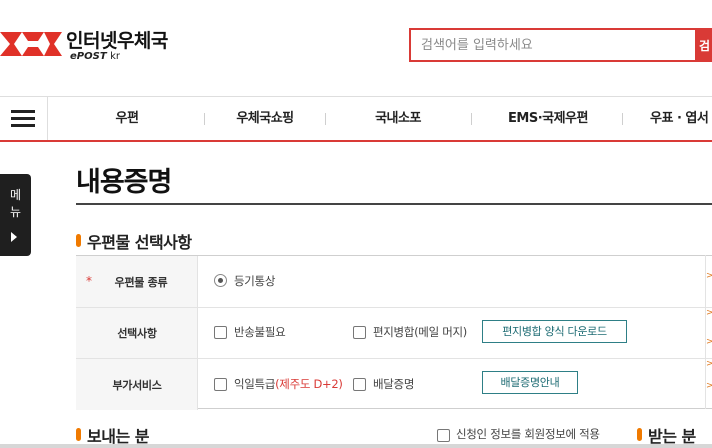  I want to click on side-menu-tab: 메 뉴, so click(15, 215).